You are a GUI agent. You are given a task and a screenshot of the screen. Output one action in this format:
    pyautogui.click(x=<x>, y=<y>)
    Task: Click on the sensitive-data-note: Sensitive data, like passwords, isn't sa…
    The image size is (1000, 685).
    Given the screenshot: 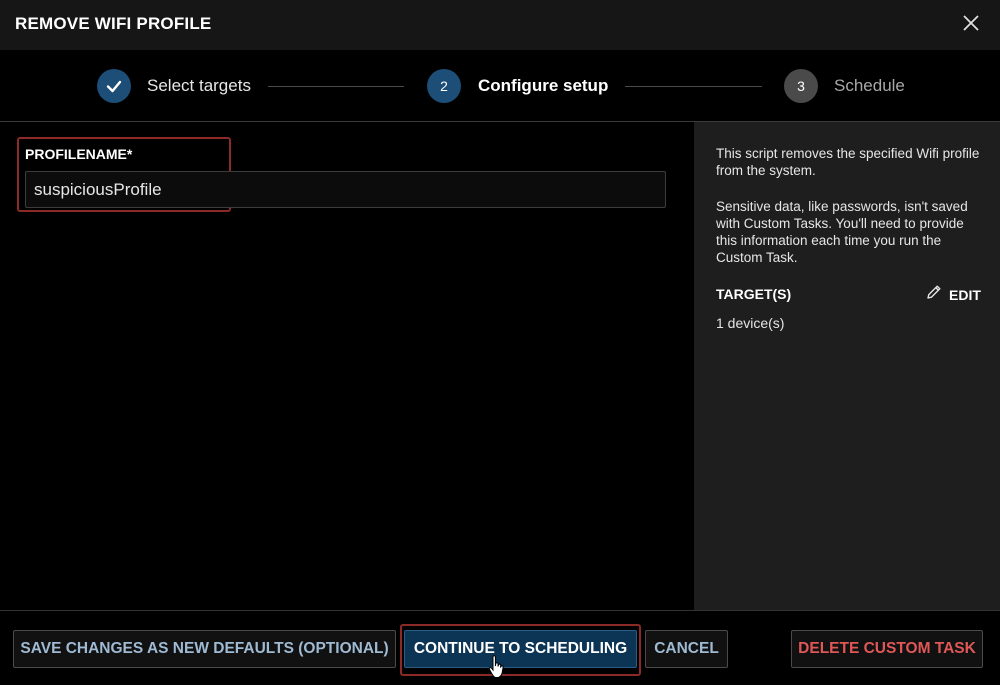 What is the action you would take?
    pyautogui.click(x=842, y=232)
    